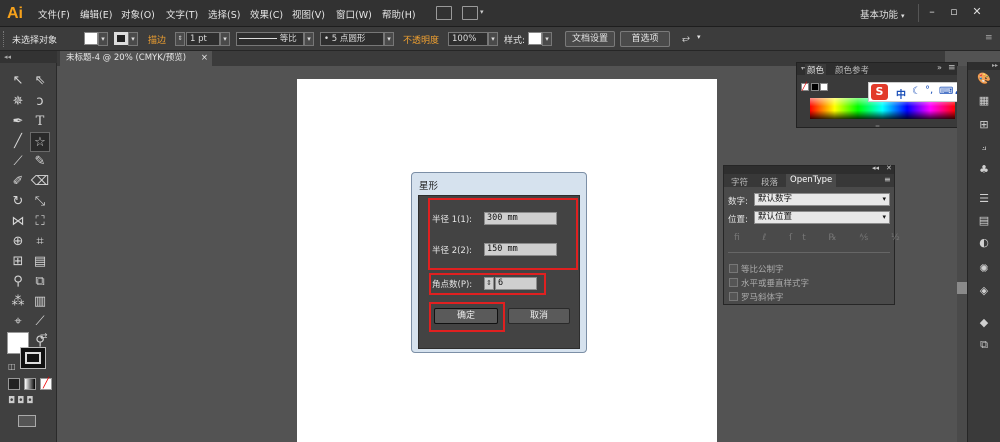 Image resolution: width=1000 pixels, height=442 pixels. I want to click on menu-type: 文字(T), so click(182, 14).